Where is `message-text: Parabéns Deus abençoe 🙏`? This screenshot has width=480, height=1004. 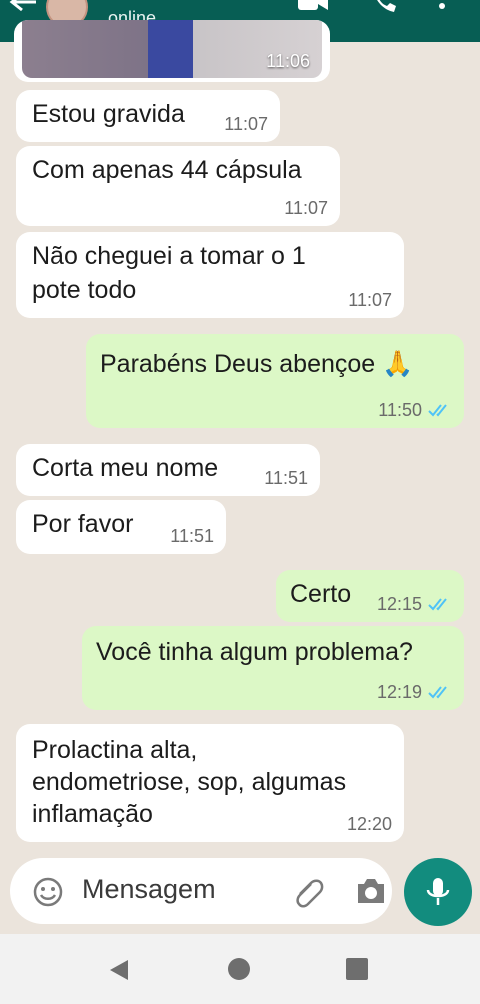
message-text: Parabéns Deus abençoe 🙏 is located at coordinates (257, 364).